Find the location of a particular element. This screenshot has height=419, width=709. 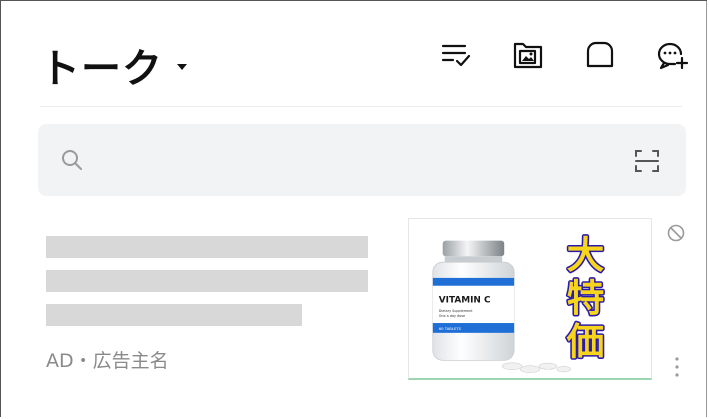

ad-advertiser-label: AD・広告主名 is located at coordinates (107, 361).